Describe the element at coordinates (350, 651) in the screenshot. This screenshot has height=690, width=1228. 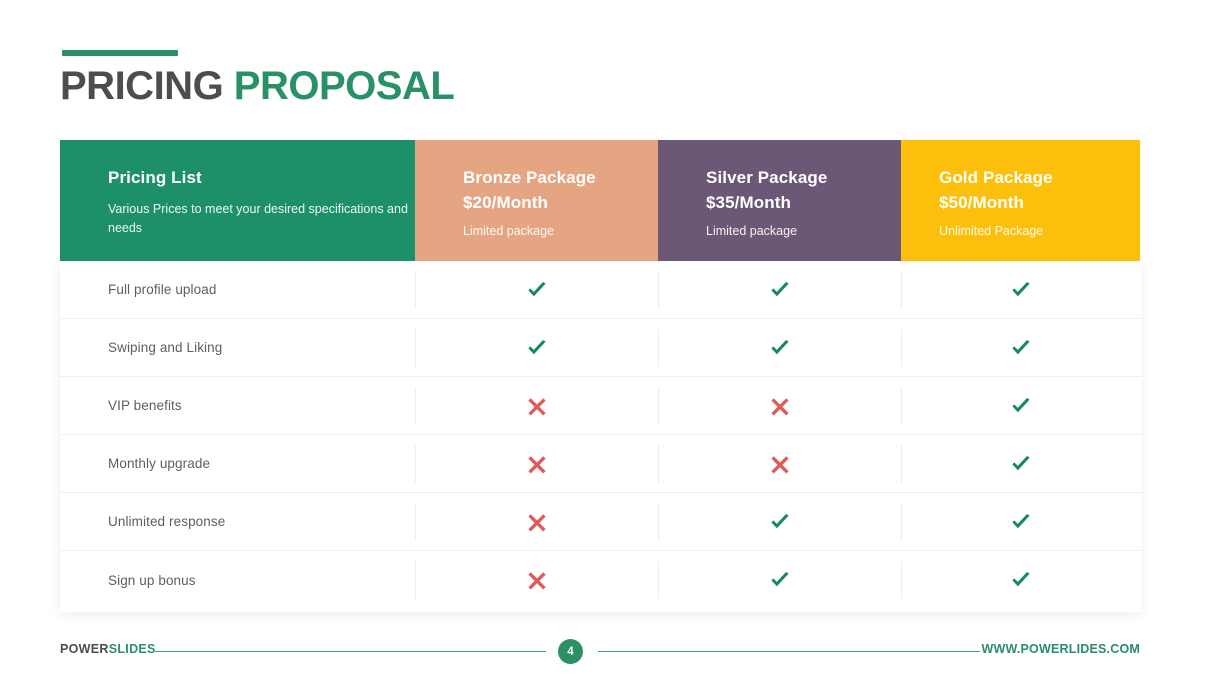
I see `footer-rule-left` at that location.